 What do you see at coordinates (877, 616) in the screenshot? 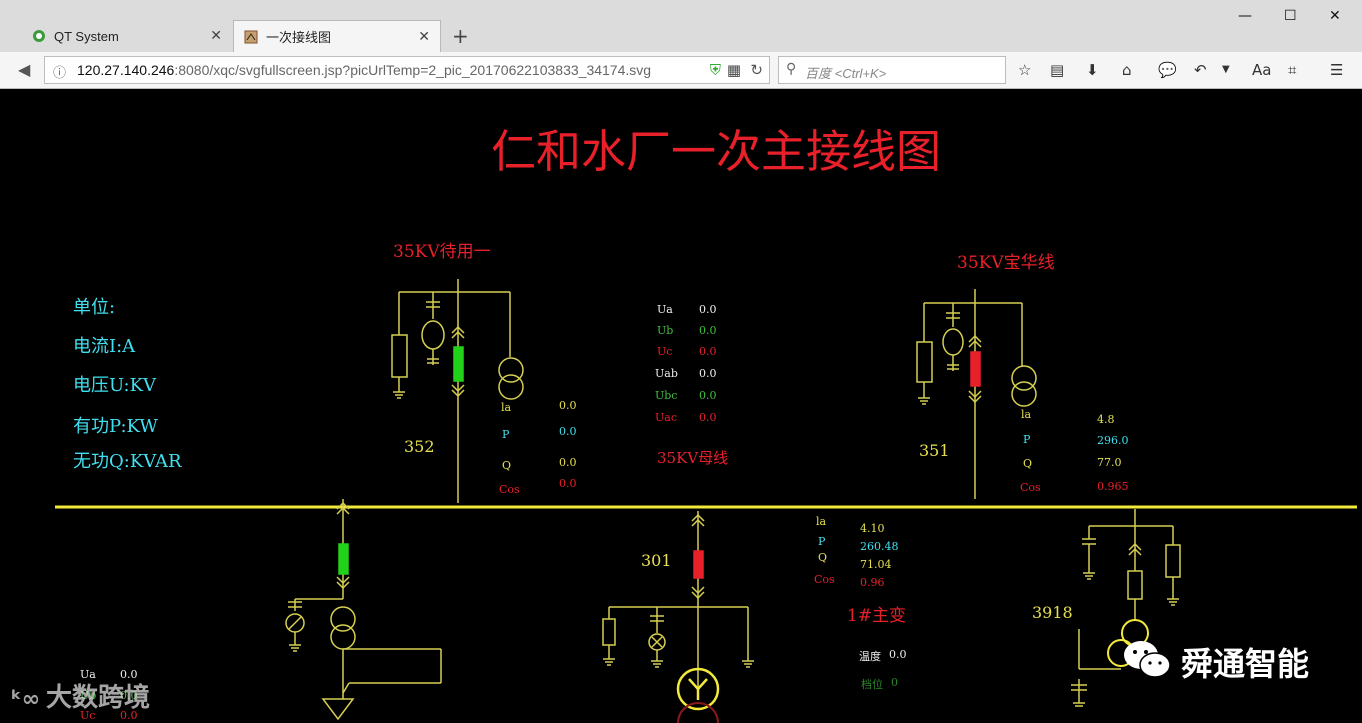
I see `transformer-name: 1#主变` at bounding box center [877, 616].